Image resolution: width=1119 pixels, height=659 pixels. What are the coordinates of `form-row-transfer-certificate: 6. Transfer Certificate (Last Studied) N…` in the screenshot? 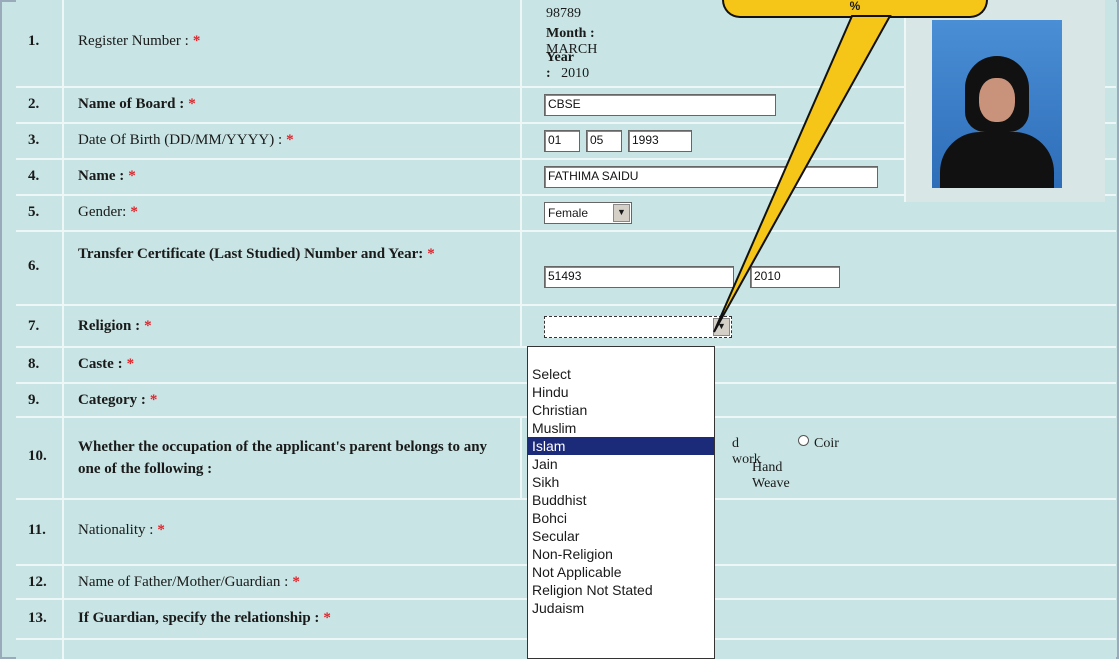 It's located at (566, 269).